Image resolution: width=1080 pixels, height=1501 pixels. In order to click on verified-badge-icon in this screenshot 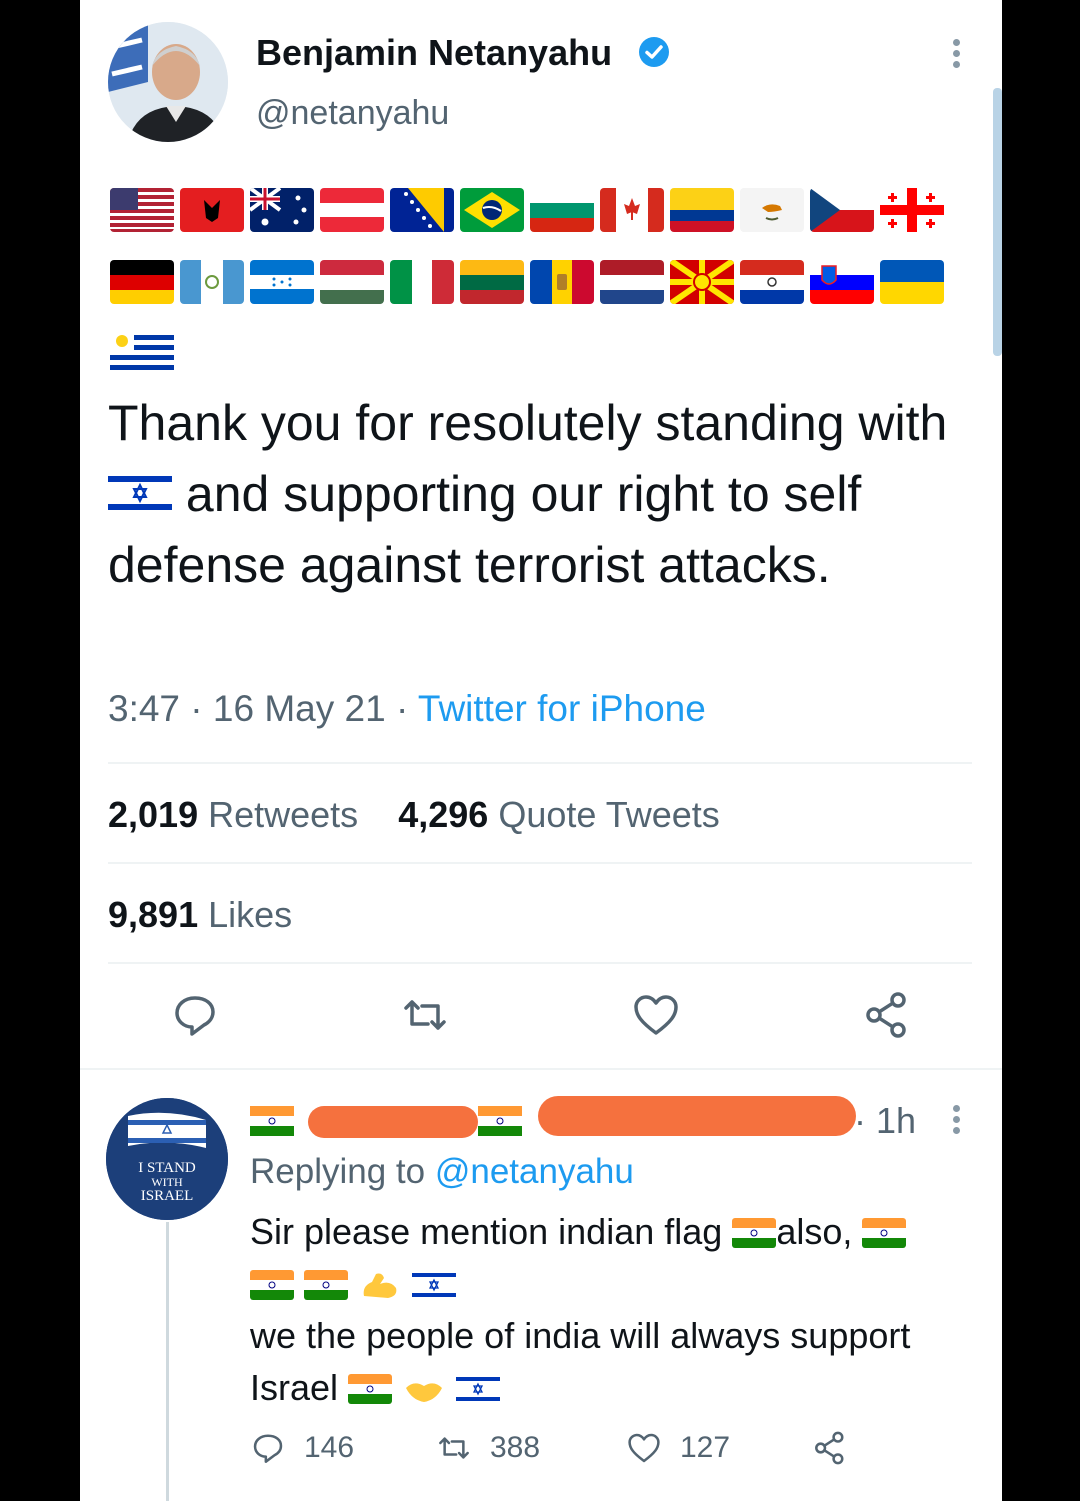, I will do `click(654, 52)`.